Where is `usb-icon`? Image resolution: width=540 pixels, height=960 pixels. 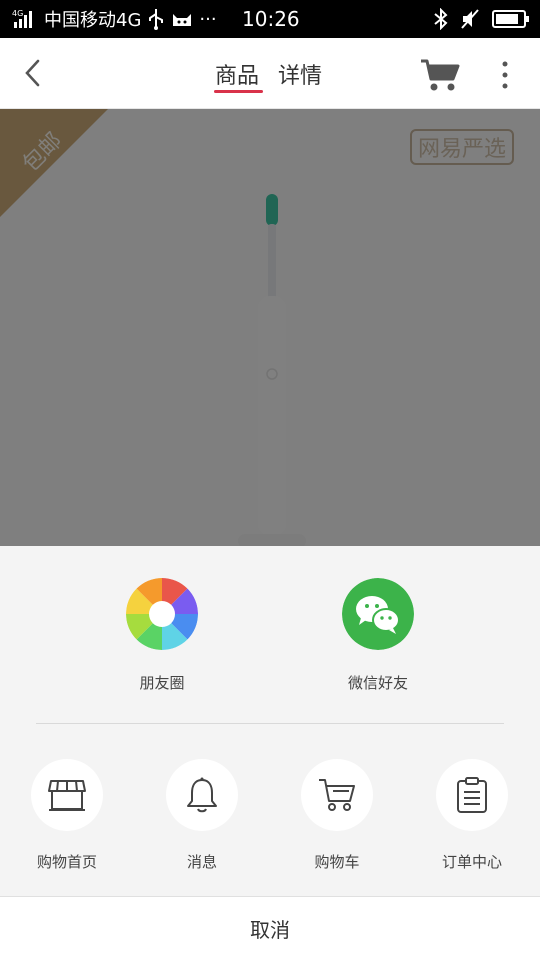 usb-icon is located at coordinates (156, 19).